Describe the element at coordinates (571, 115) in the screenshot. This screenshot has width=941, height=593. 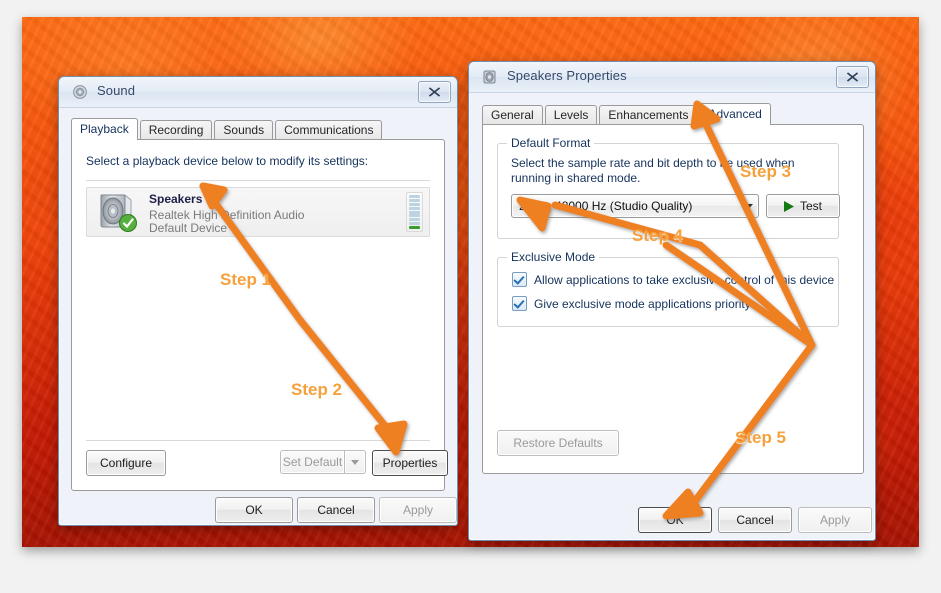
I see `tab-levels: Levels` at that location.